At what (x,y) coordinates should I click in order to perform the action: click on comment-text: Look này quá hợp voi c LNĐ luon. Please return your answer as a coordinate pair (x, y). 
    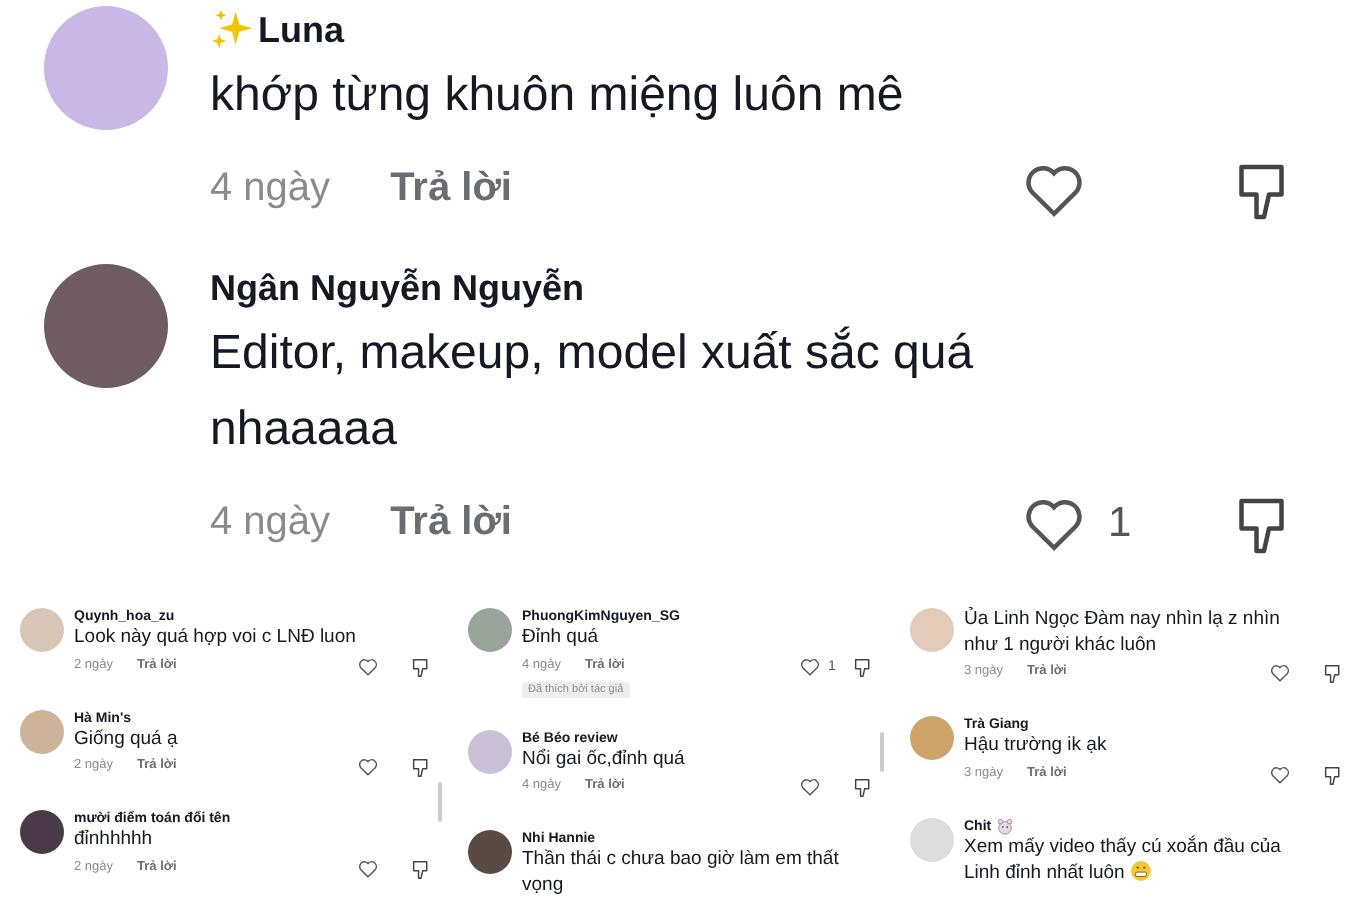
    Looking at the image, I should click on (215, 638).